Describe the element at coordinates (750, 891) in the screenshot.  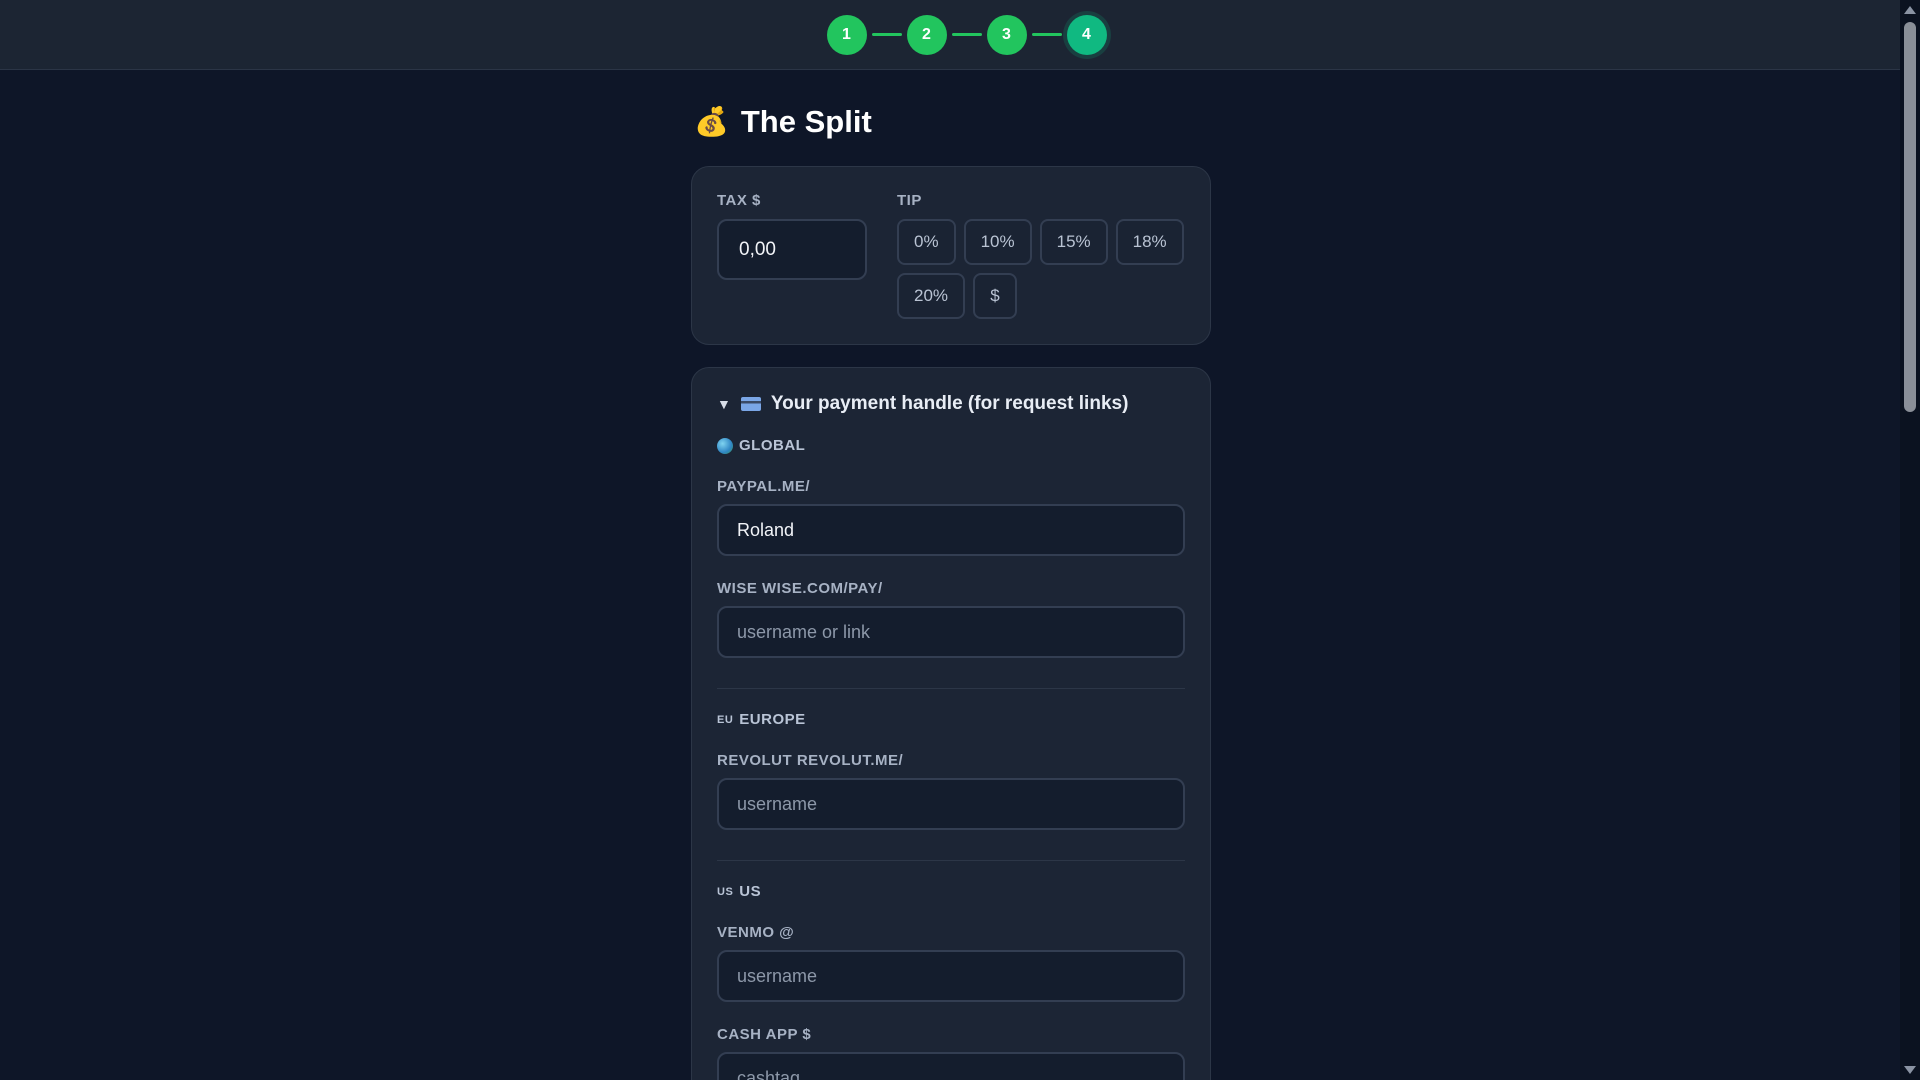
I see `region-name: US` at that location.